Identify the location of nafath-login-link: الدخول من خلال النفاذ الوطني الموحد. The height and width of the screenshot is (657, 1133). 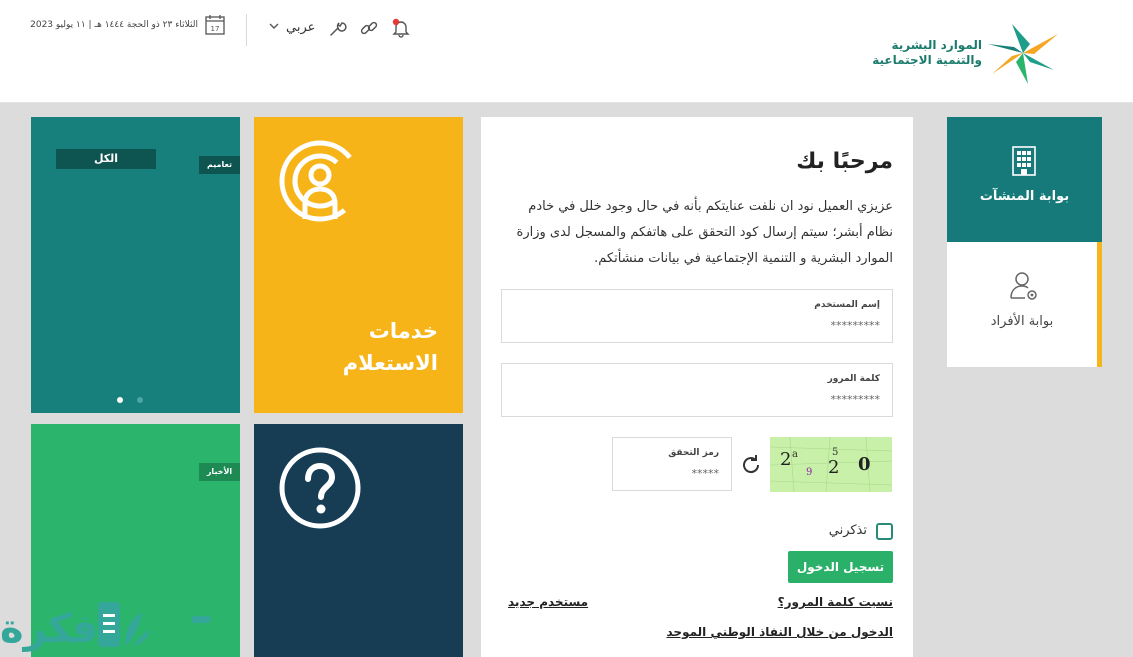
(780, 632).